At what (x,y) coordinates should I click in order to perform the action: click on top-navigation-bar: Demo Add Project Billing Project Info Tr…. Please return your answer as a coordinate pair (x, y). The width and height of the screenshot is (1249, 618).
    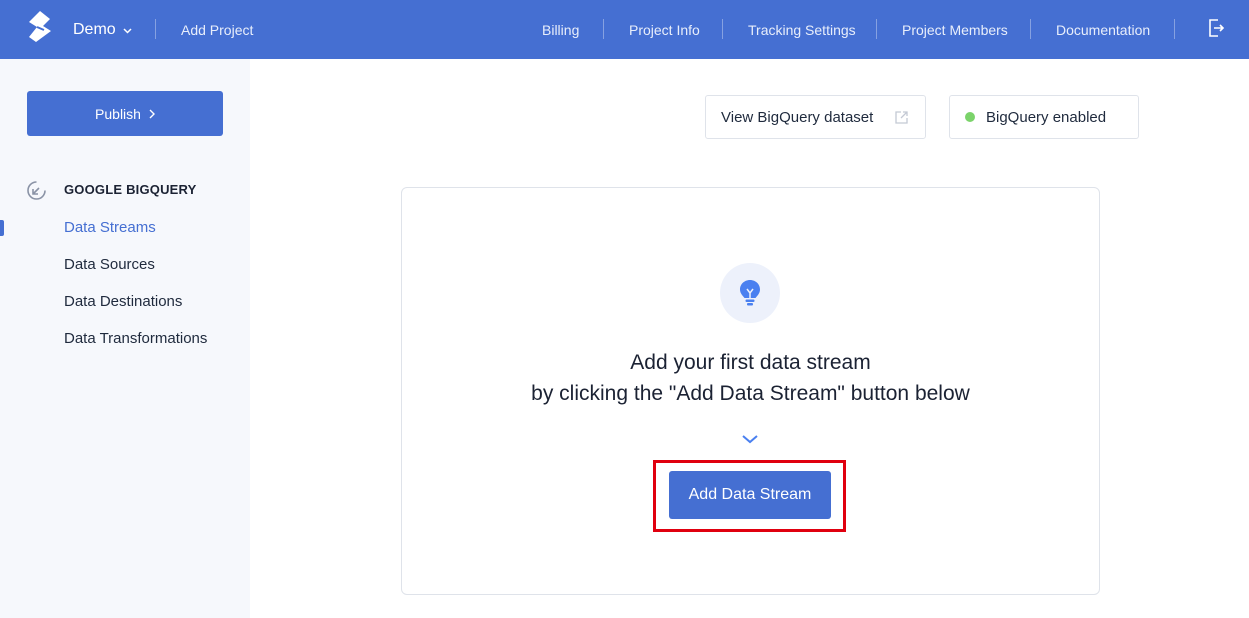
    Looking at the image, I should click on (624, 29).